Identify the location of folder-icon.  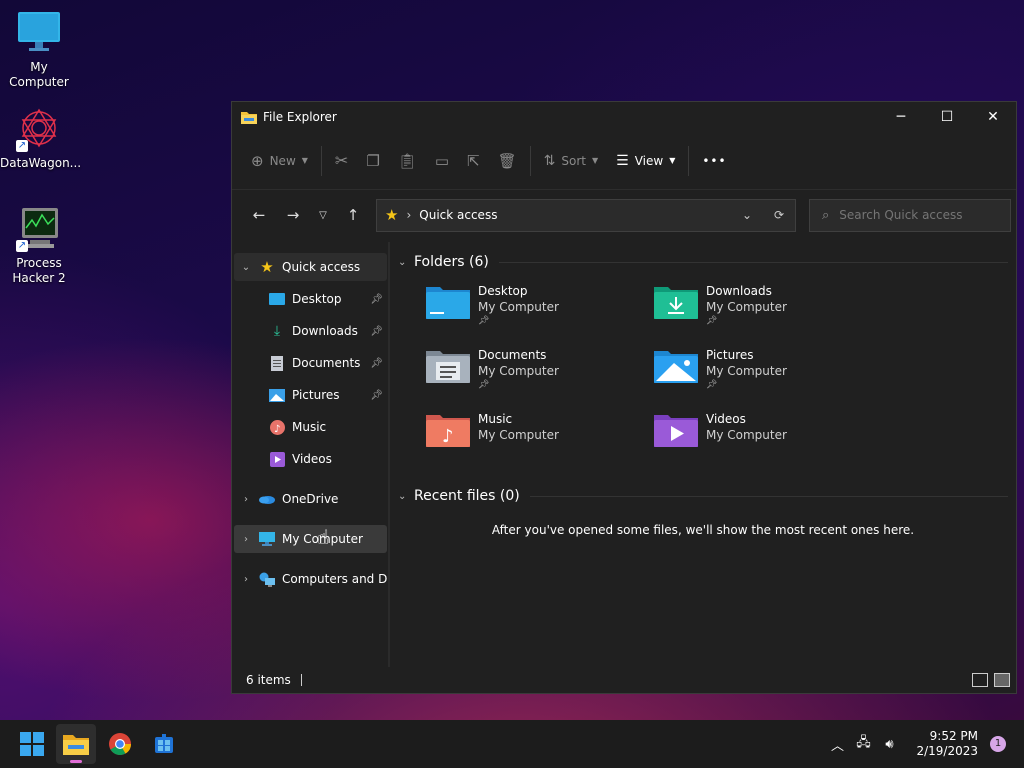
(249, 118).